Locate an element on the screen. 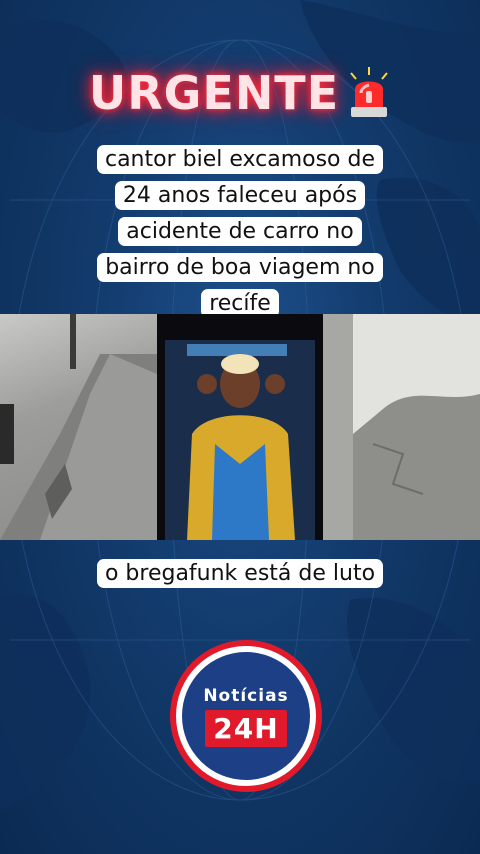 This screenshot has height=854, width=480. caption-bottom: o bregafunk está de luto is located at coordinates (240, 574).